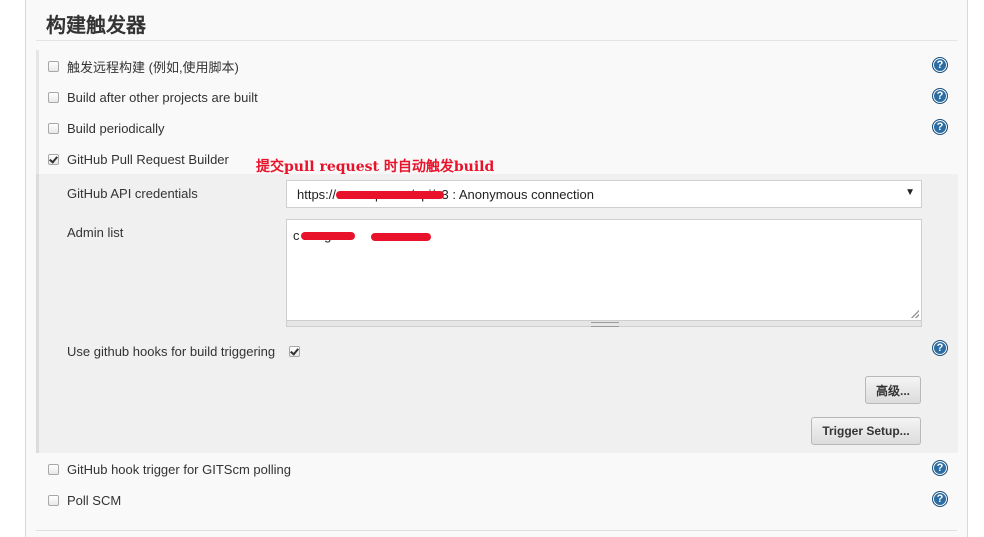  What do you see at coordinates (96, 26) in the screenshot?
I see `section-title: 构建触发器` at bounding box center [96, 26].